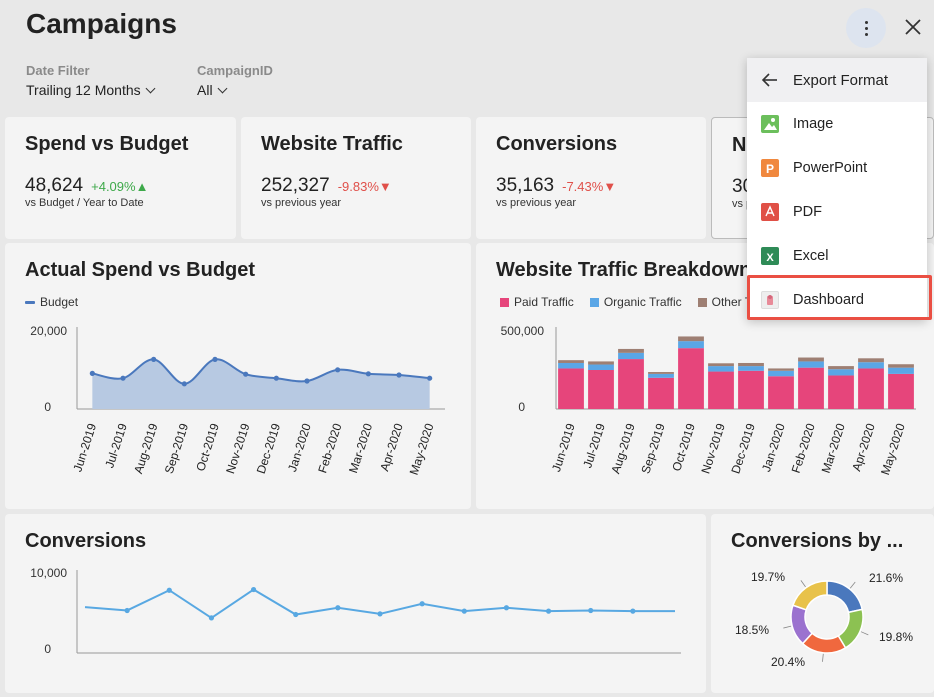  Describe the element at coordinates (652, 448) in the screenshot. I see `x-tick-label: Sep-2019` at that location.